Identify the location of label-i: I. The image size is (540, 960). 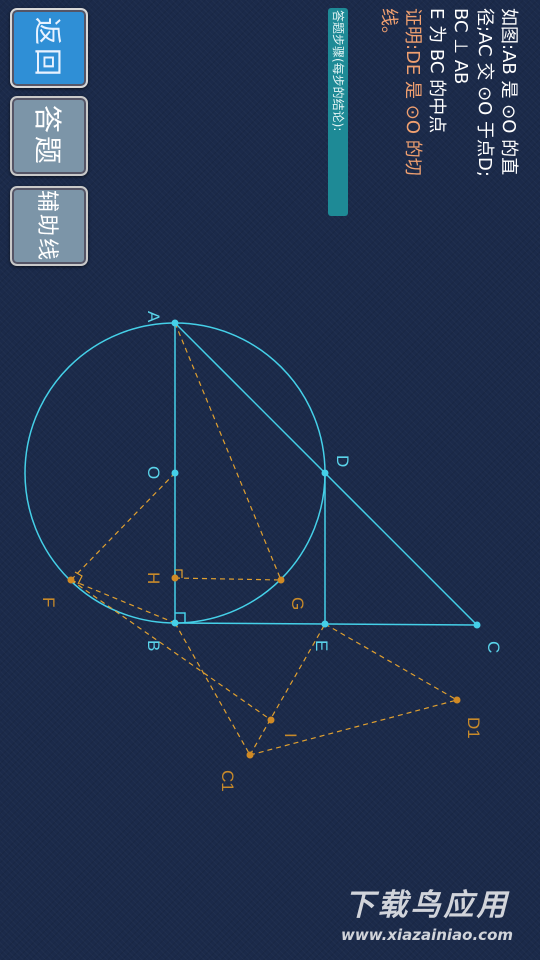
(290, 735).